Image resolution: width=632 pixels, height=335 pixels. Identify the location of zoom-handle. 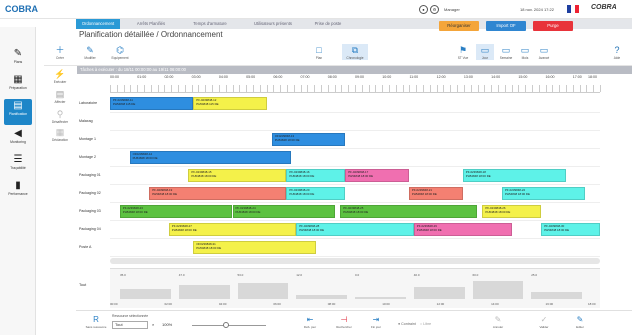
(226, 325).